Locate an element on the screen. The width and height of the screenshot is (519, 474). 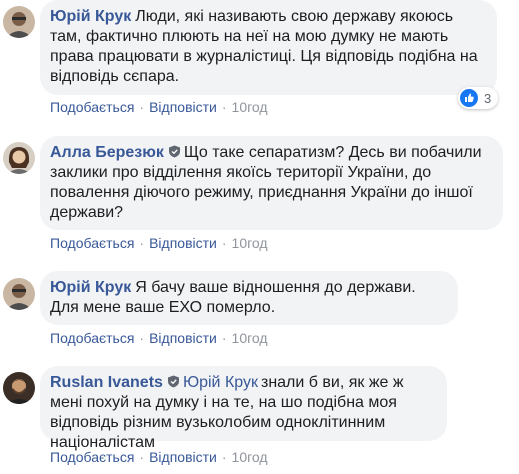
comment-author: Алла Березюк is located at coordinates (107, 152).